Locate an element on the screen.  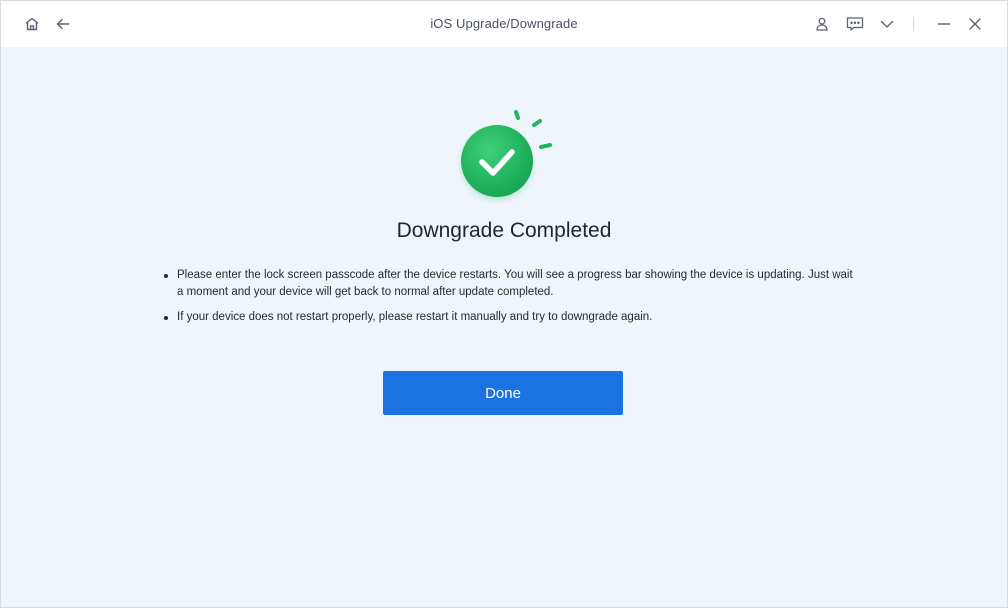
title-bar: iOS Upgrade/Downgrade is located at coordinates (504, 24).